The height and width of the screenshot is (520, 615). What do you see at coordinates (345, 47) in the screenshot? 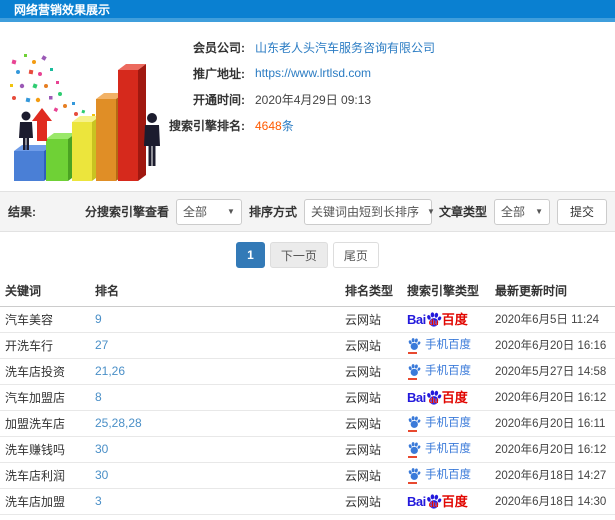
I see `company-link: 山东老人头汽车服务咨询有限公司` at bounding box center [345, 47].